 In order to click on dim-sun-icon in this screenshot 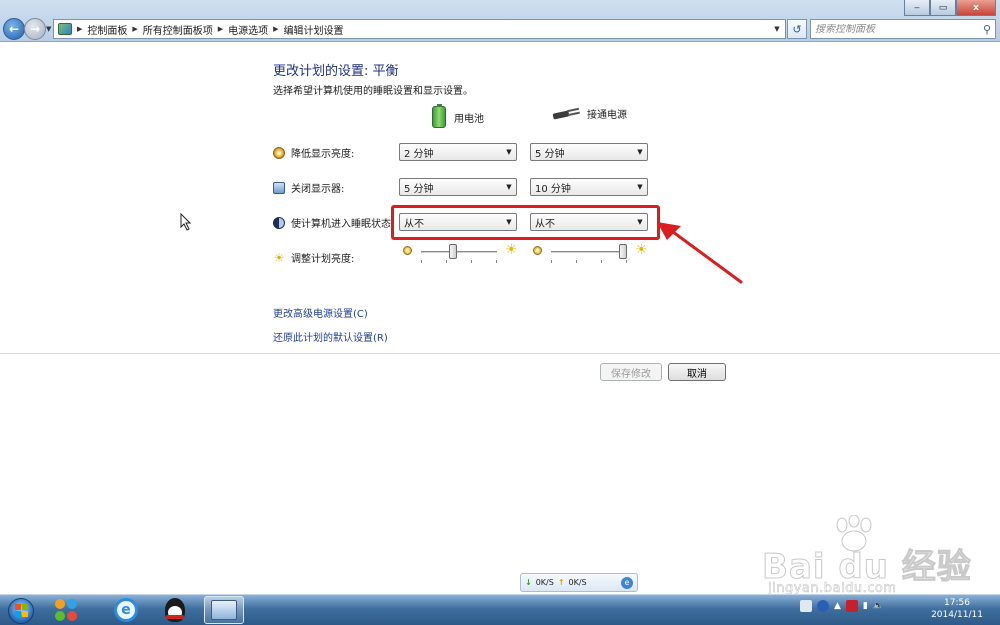, I will do `click(407, 250)`.